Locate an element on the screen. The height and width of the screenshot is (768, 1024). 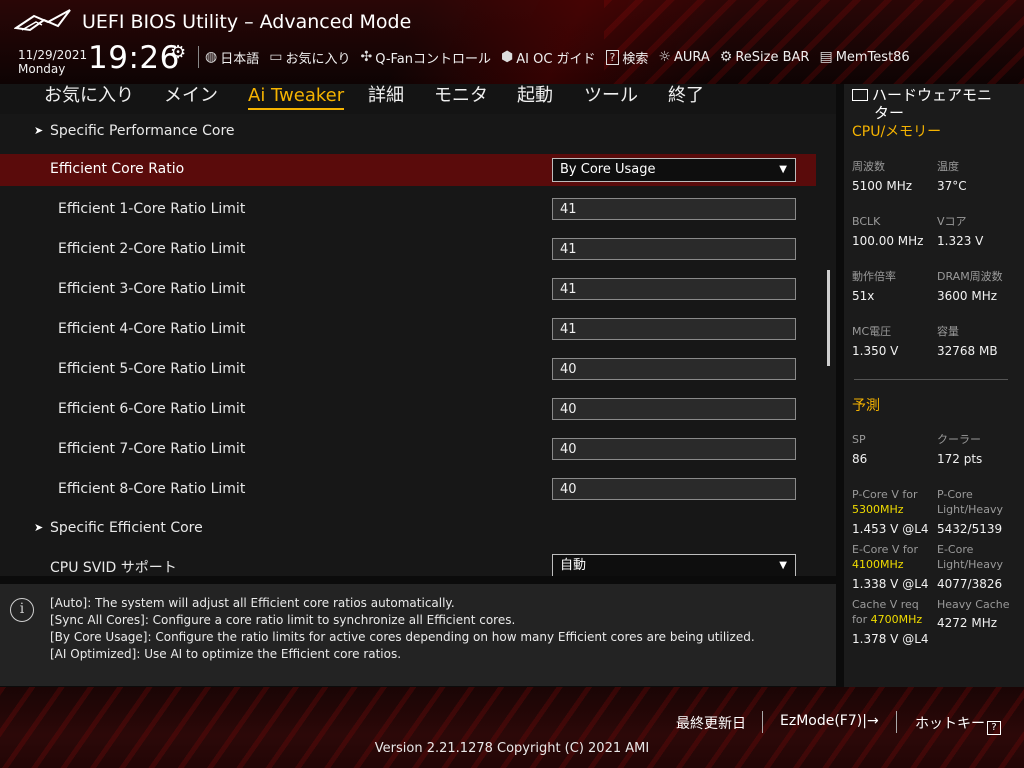
toolbar-memtest-label: MemTest86 is located at coordinates (872, 57).